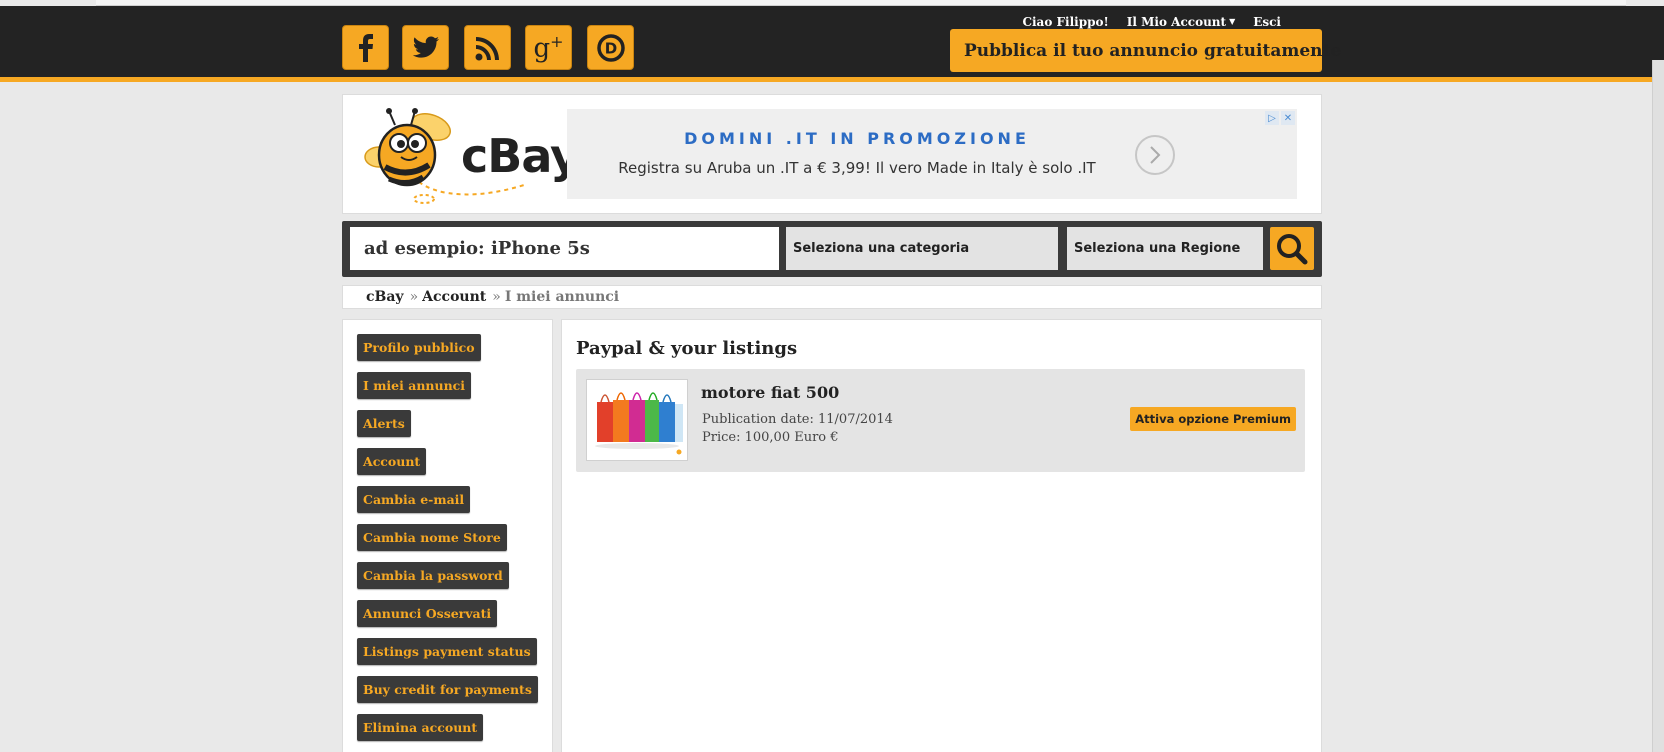 This screenshot has width=1664, height=752. I want to click on google-plus-icon: g+, so click(548, 47).